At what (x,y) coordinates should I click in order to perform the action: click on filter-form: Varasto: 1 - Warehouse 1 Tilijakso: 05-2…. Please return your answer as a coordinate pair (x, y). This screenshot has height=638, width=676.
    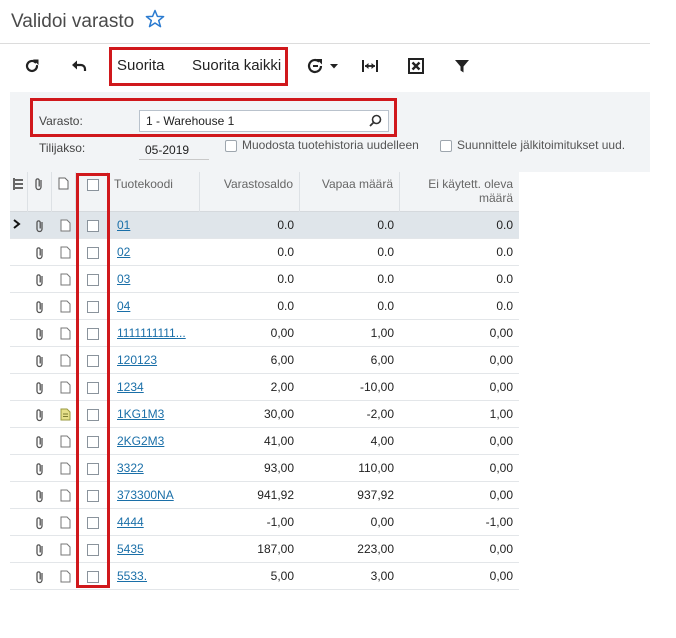
    Looking at the image, I should click on (330, 132).